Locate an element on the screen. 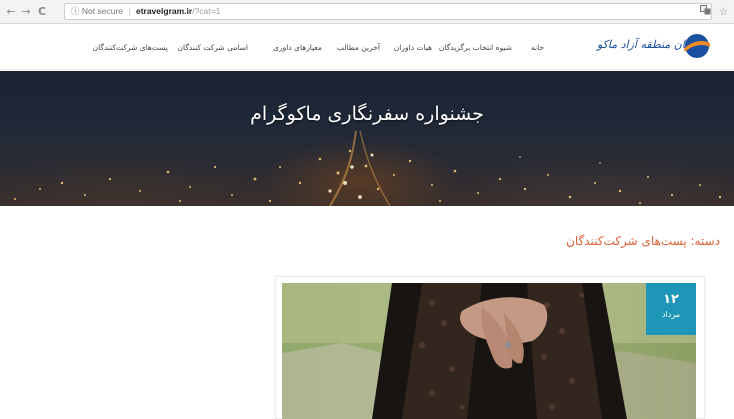  post-date-month: مرداد is located at coordinates (671, 314).